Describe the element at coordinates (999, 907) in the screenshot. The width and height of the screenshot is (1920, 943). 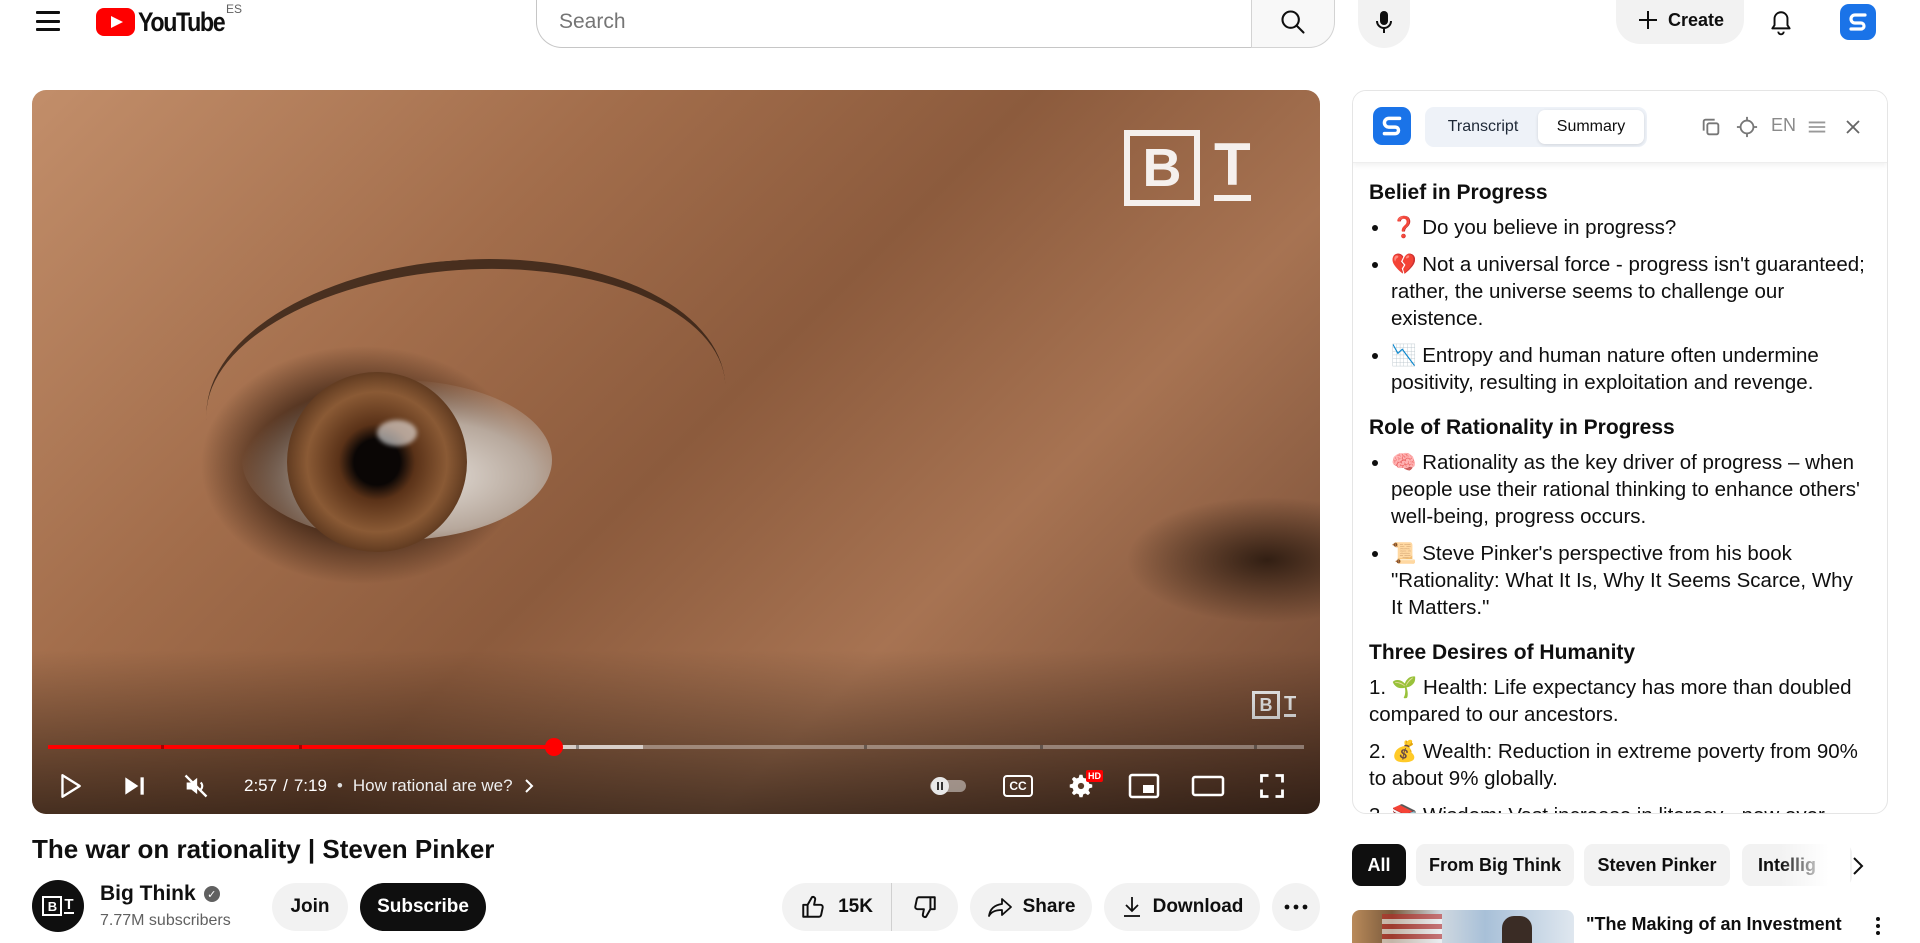
I see `share-icon` at that location.